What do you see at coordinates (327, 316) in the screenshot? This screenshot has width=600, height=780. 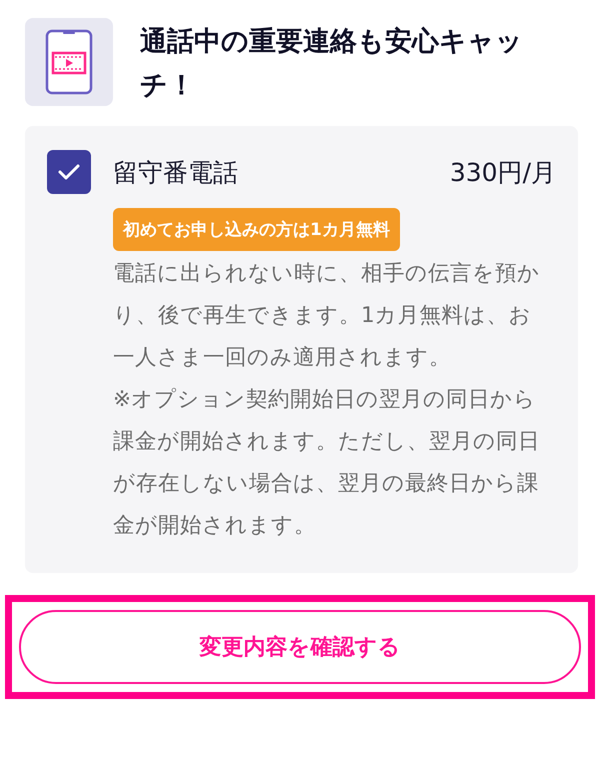 I see `option-description: 電話に出られない時に、相手の伝言を預かり、後で再生できます。1カ月無料は、お一人さま一回のみ適用されます。` at bounding box center [327, 316].